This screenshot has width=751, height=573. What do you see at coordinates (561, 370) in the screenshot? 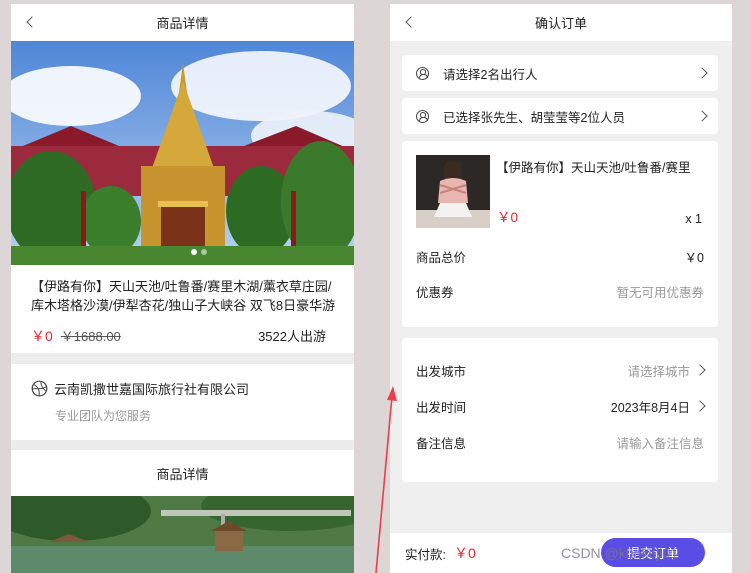
I see `departure-city-row: 出发城市 请选择城市` at bounding box center [561, 370].